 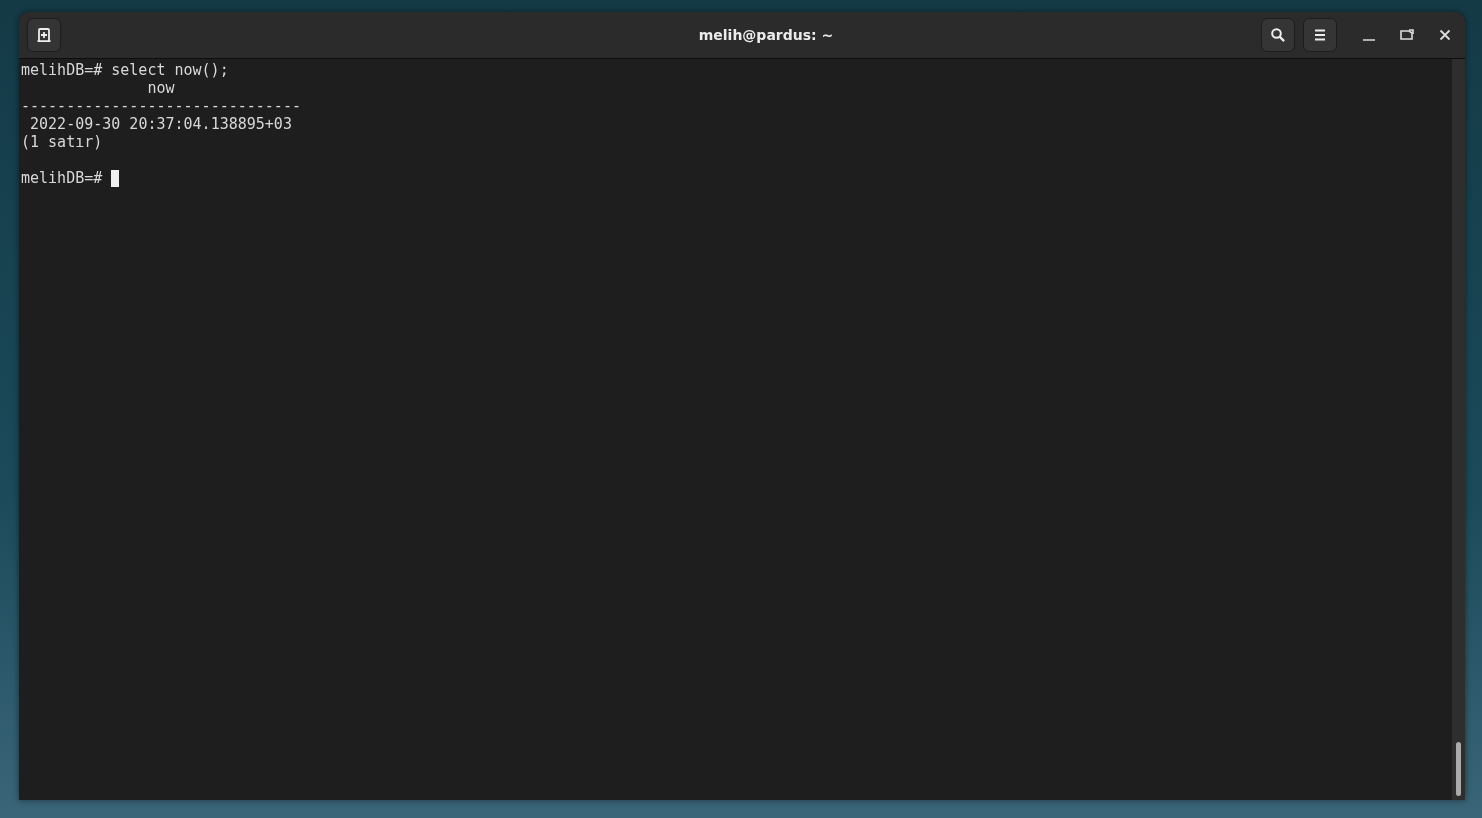 I want to click on window-title: melih@pardus: ~, so click(x=766, y=35).